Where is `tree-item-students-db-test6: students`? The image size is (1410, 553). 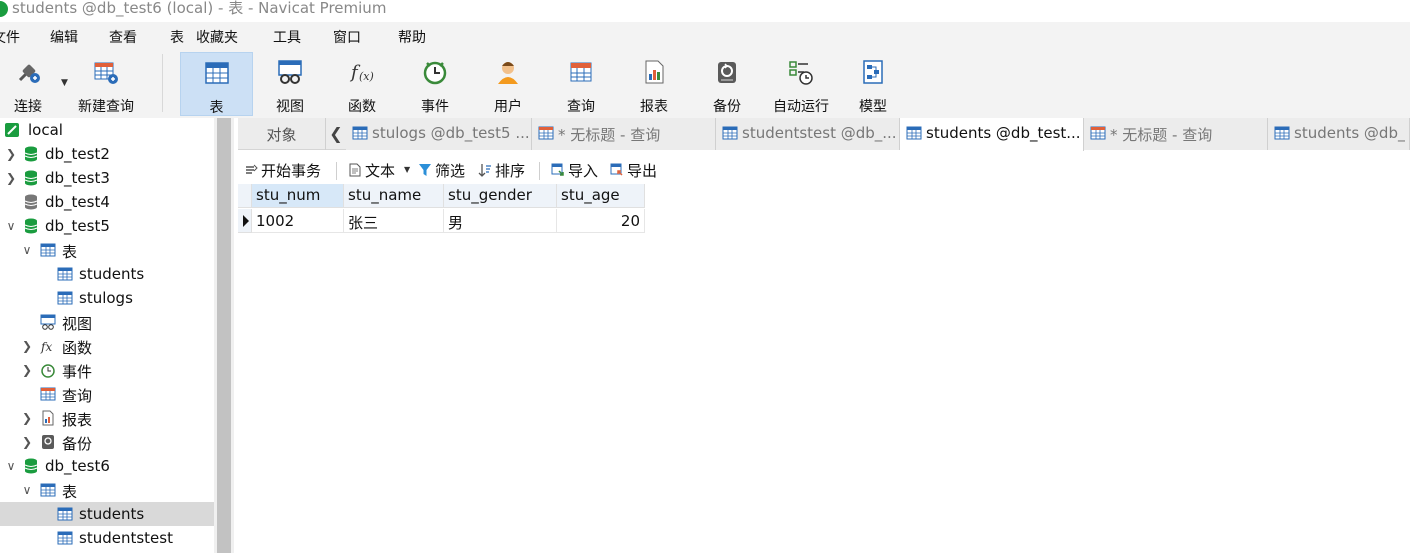
tree-item-students-db-test6: students is located at coordinates (107, 514).